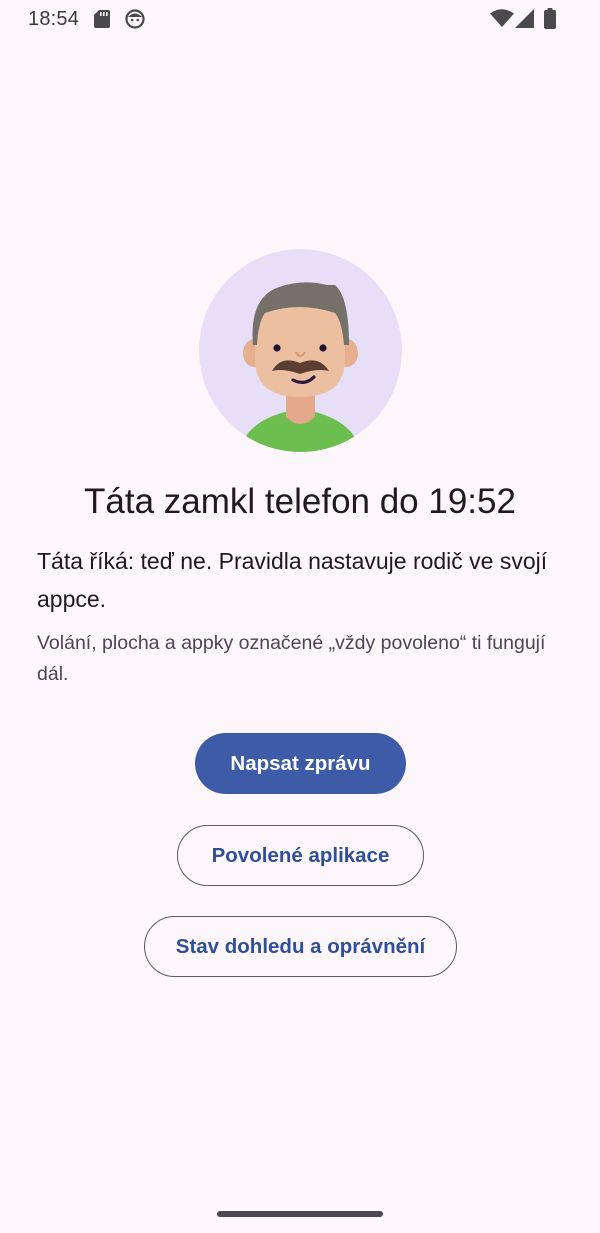 The width and height of the screenshot is (600, 1233). Describe the element at coordinates (300, 501) in the screenshot. I see `page-title: Táta zamkl telefon do 19:52` at that location.